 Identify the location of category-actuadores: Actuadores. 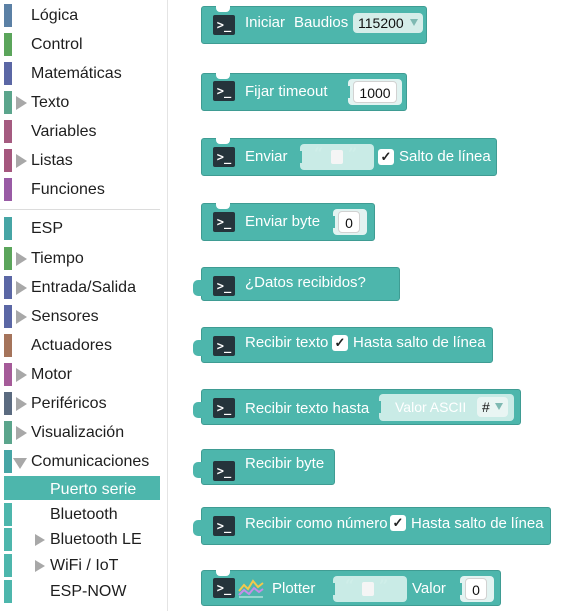
(83, 345).